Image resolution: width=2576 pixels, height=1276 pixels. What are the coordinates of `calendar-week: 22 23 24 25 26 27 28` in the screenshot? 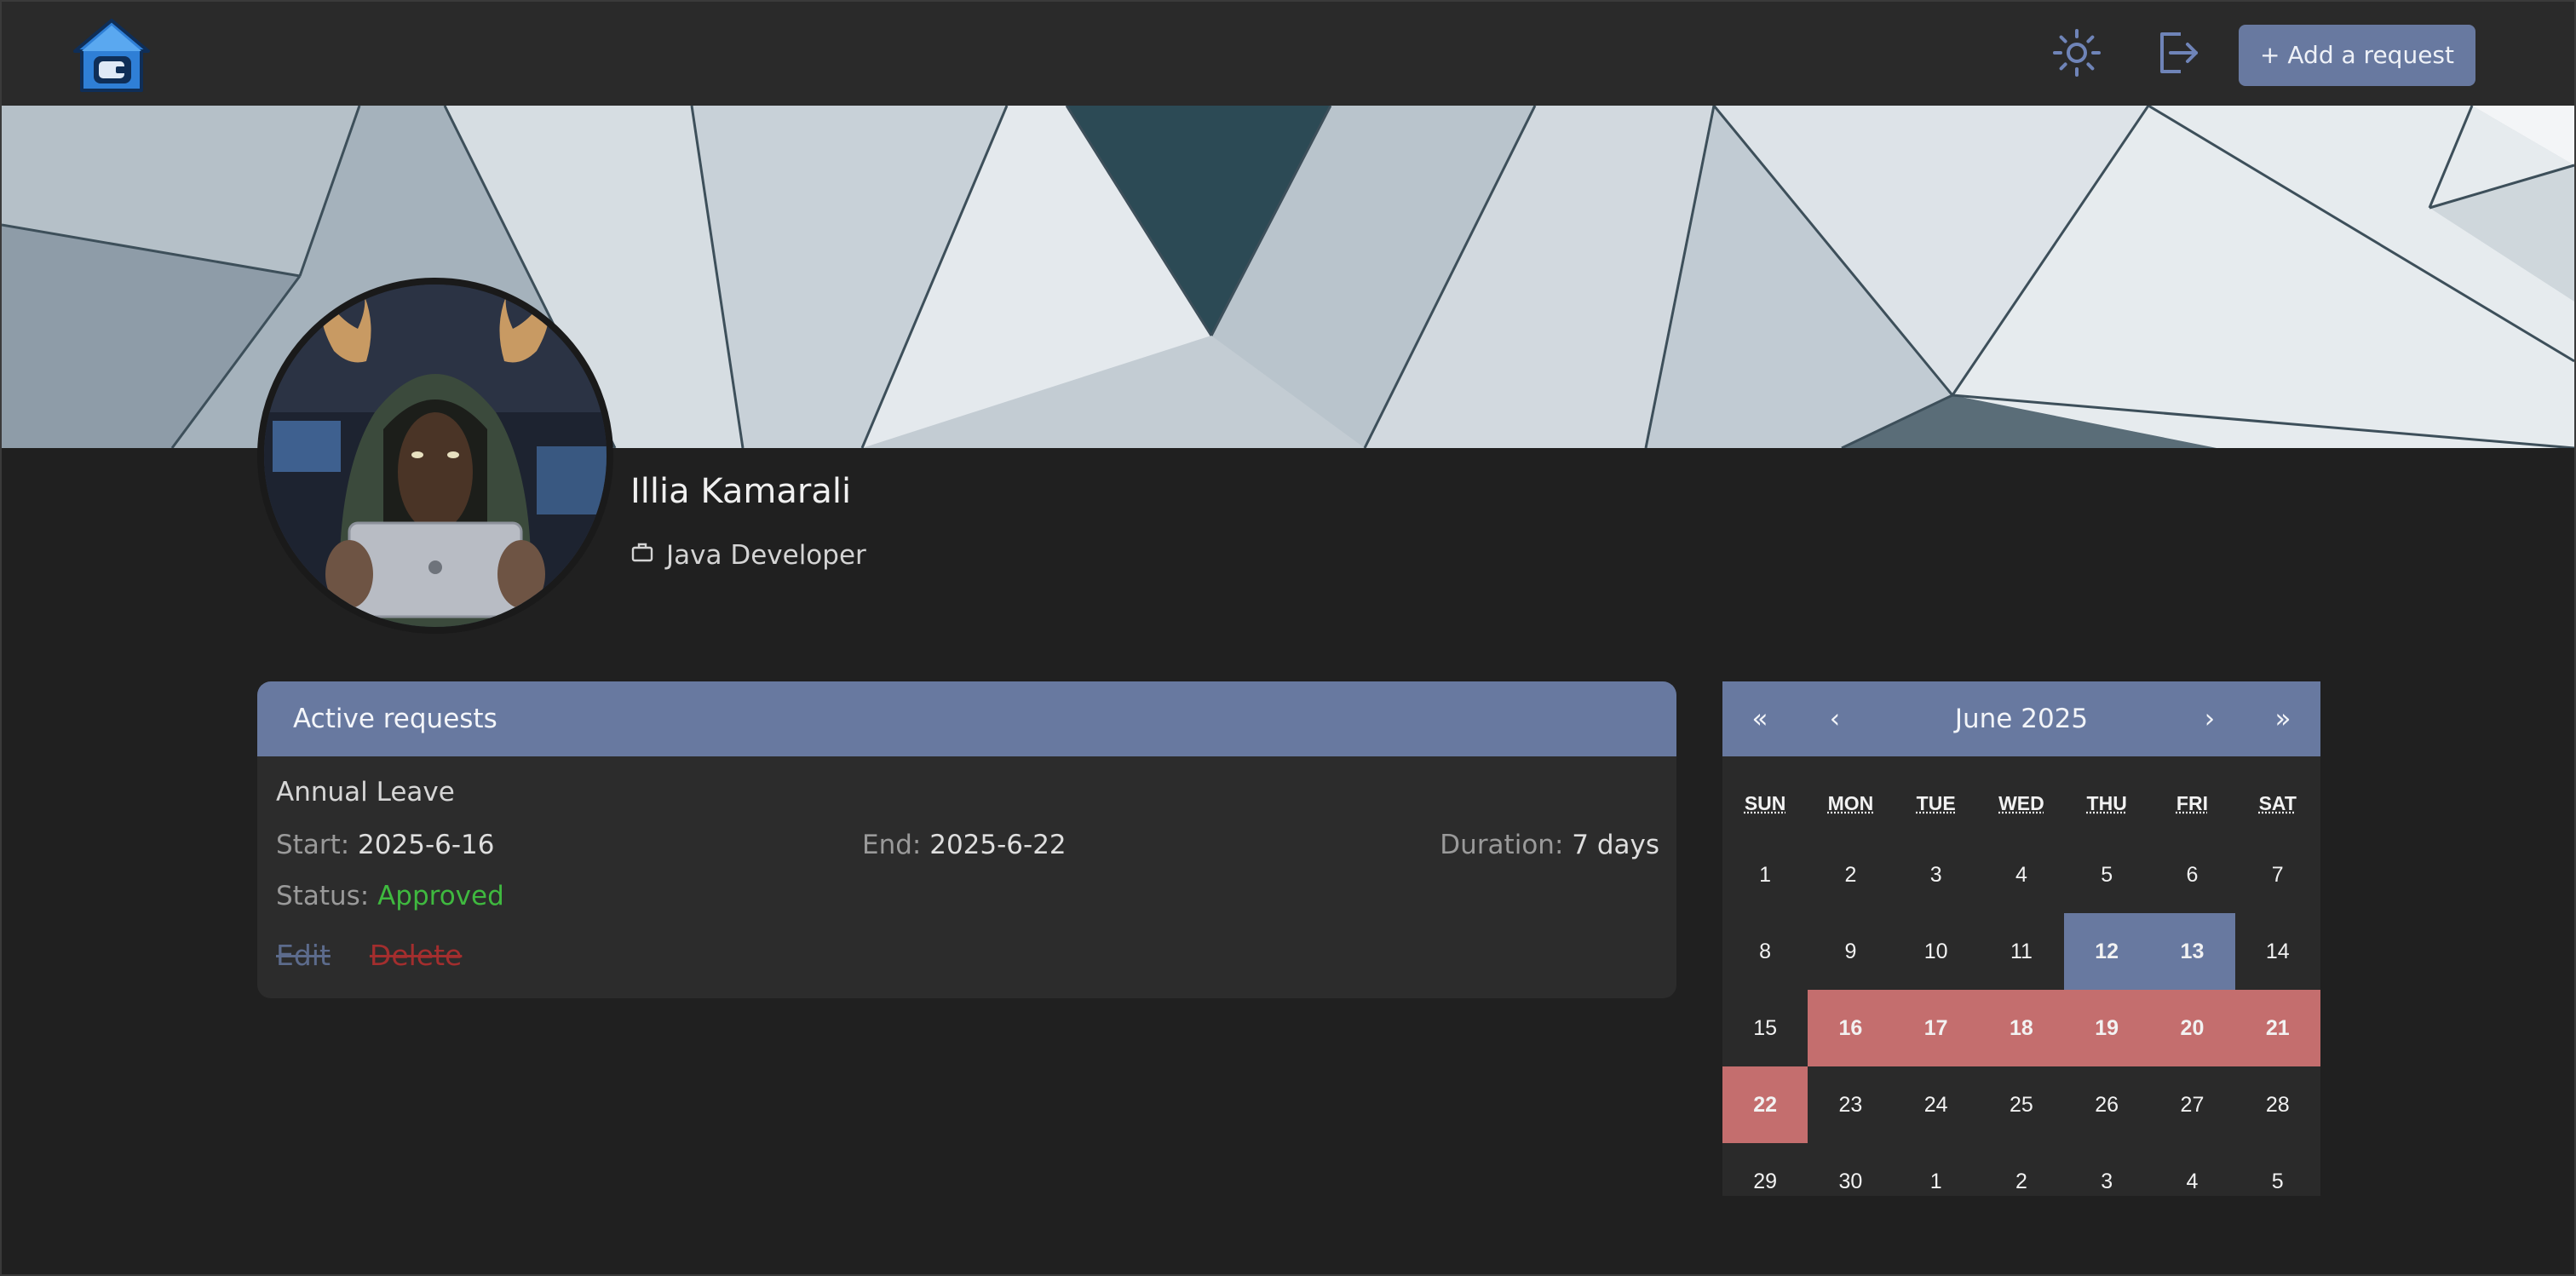 It's located at (2021, 1105).